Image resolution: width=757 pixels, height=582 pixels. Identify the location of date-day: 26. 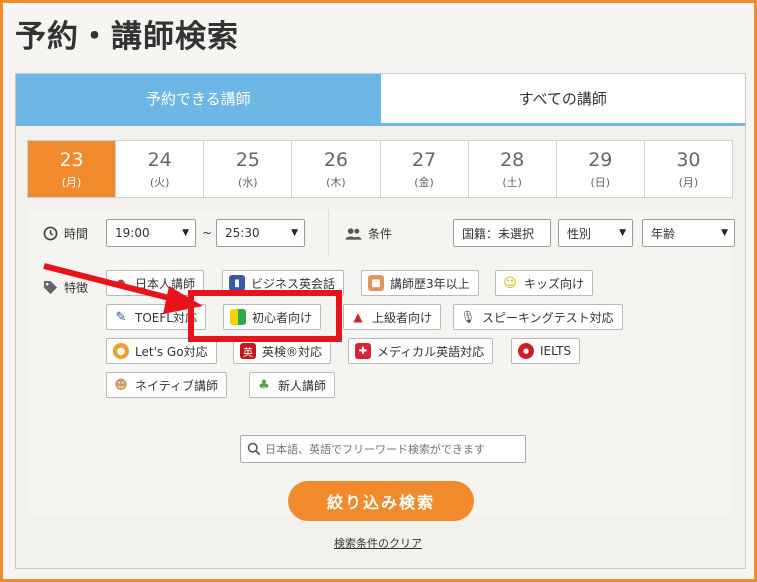
(336, 159).